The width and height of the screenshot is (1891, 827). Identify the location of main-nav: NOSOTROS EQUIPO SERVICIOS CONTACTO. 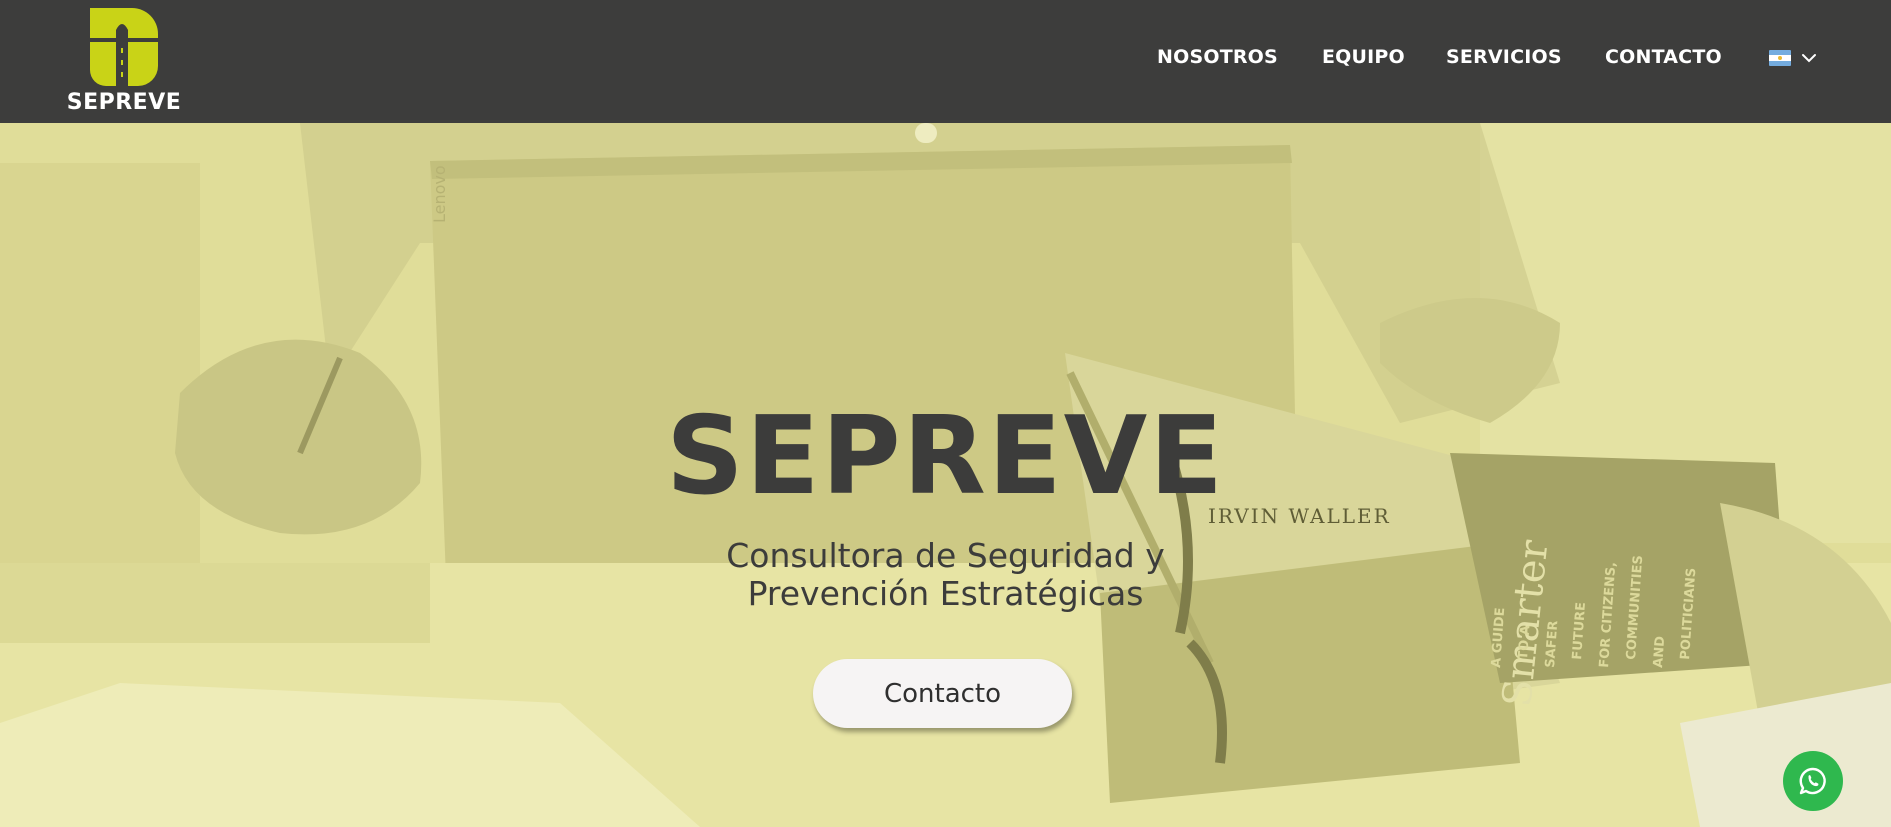
(945, 60).